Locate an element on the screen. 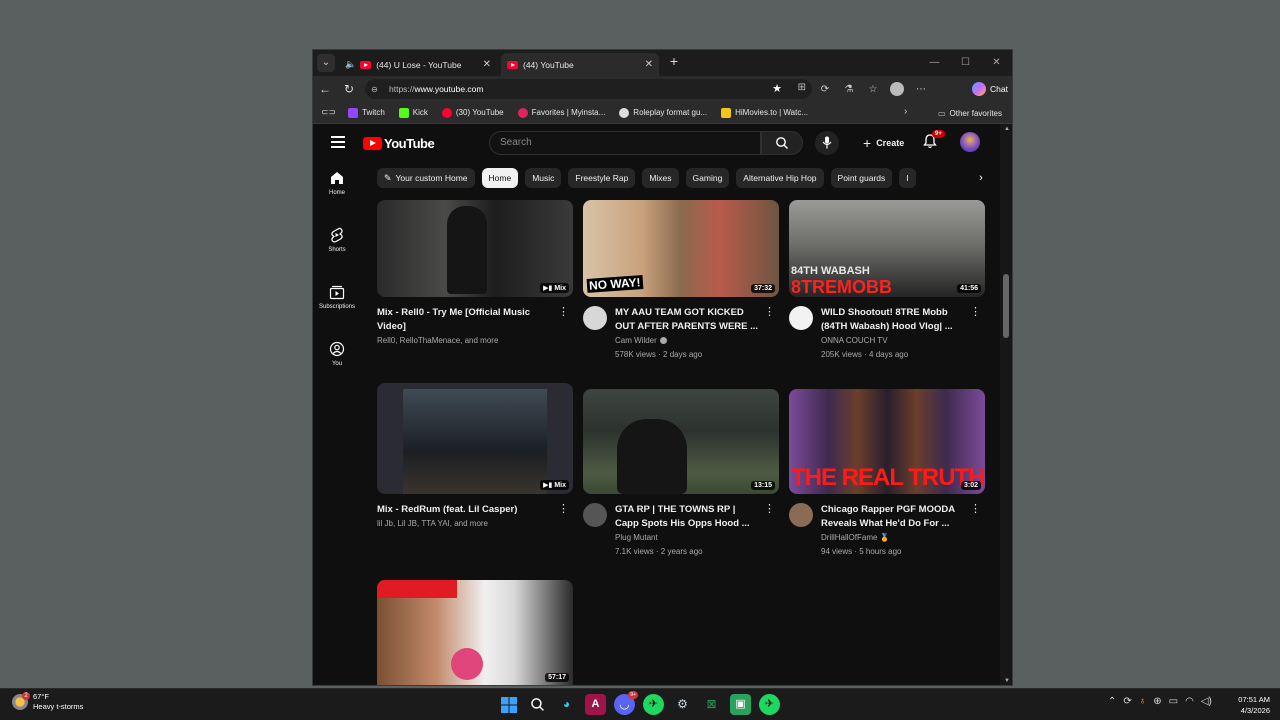 This screenshot has width=1280, height=720. profile-icon is located at coordinates (897, 89).